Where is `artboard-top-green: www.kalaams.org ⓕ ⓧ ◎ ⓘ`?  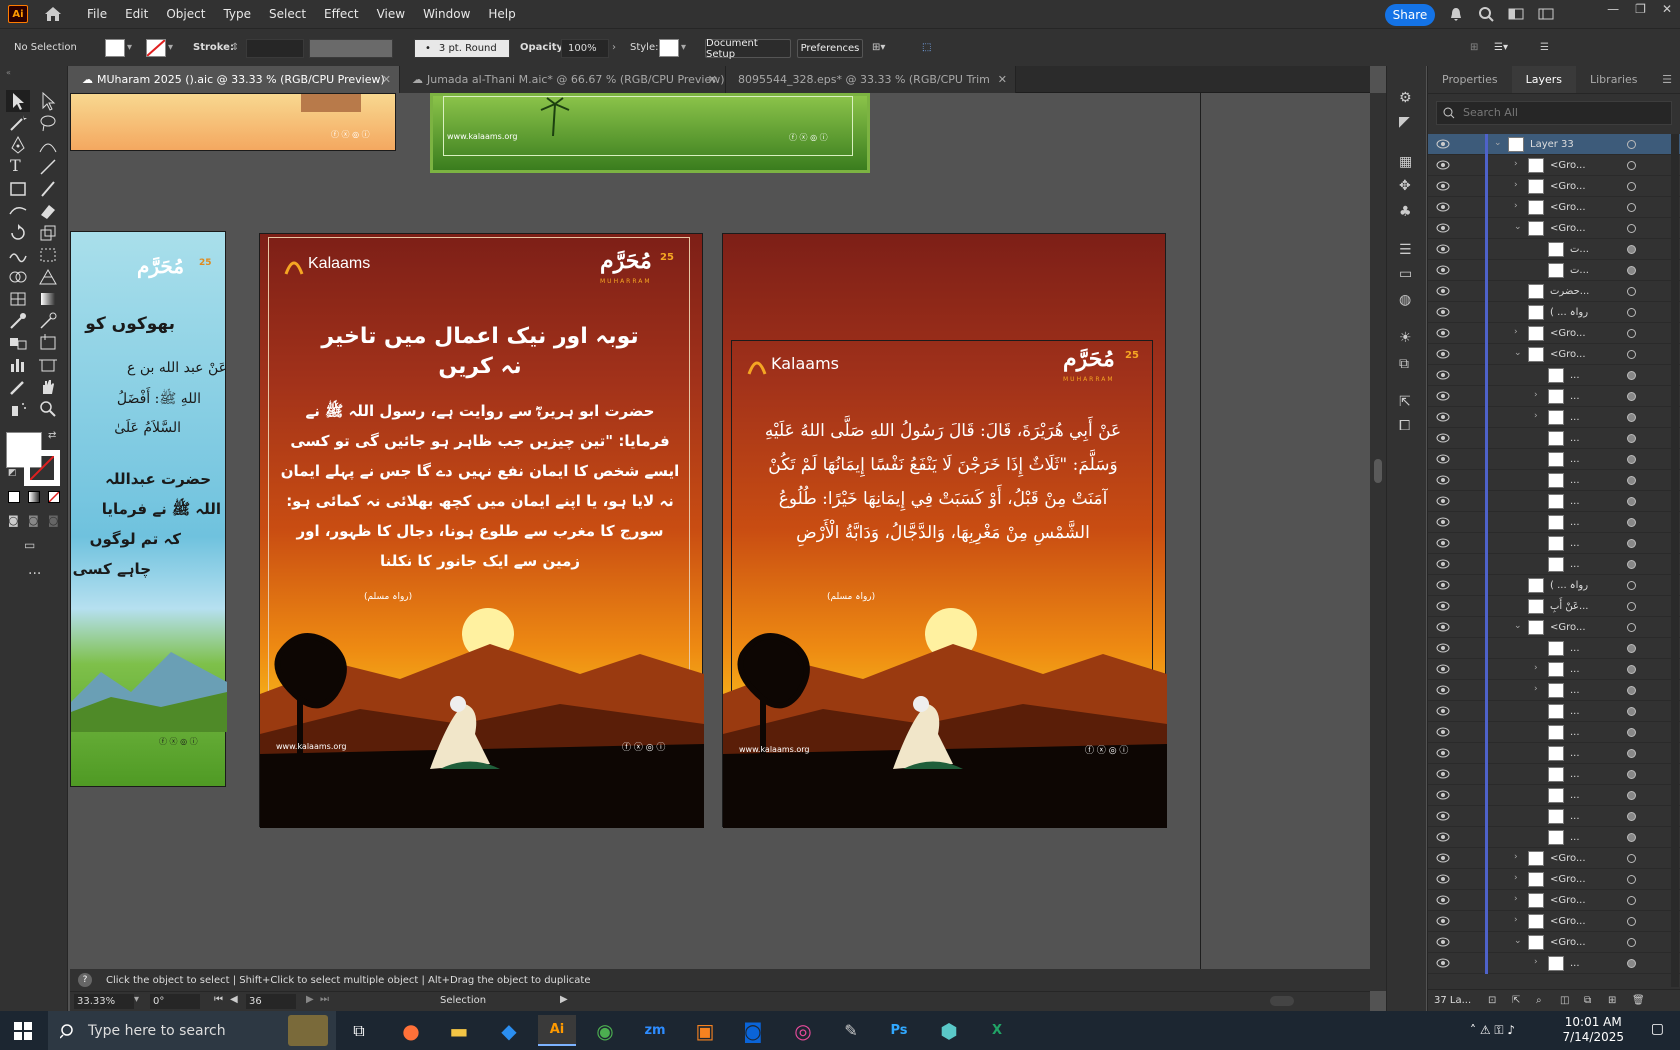 artboard-top-green: www.kalaams.org ⓕ ⓧ ◎ ⓘ is located at coordinates (650, 133).